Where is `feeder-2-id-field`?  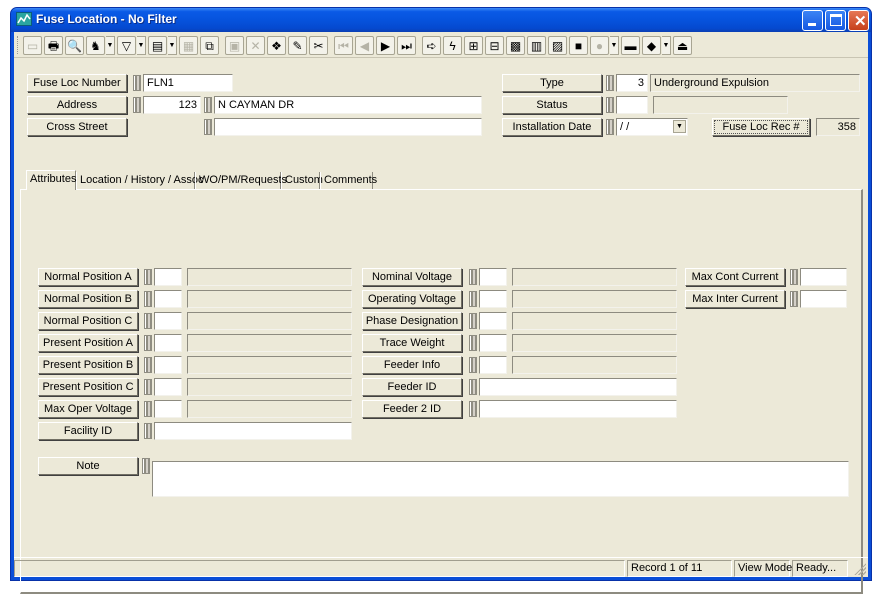
feeder-2-id-field is located at coordinates (578, 409).